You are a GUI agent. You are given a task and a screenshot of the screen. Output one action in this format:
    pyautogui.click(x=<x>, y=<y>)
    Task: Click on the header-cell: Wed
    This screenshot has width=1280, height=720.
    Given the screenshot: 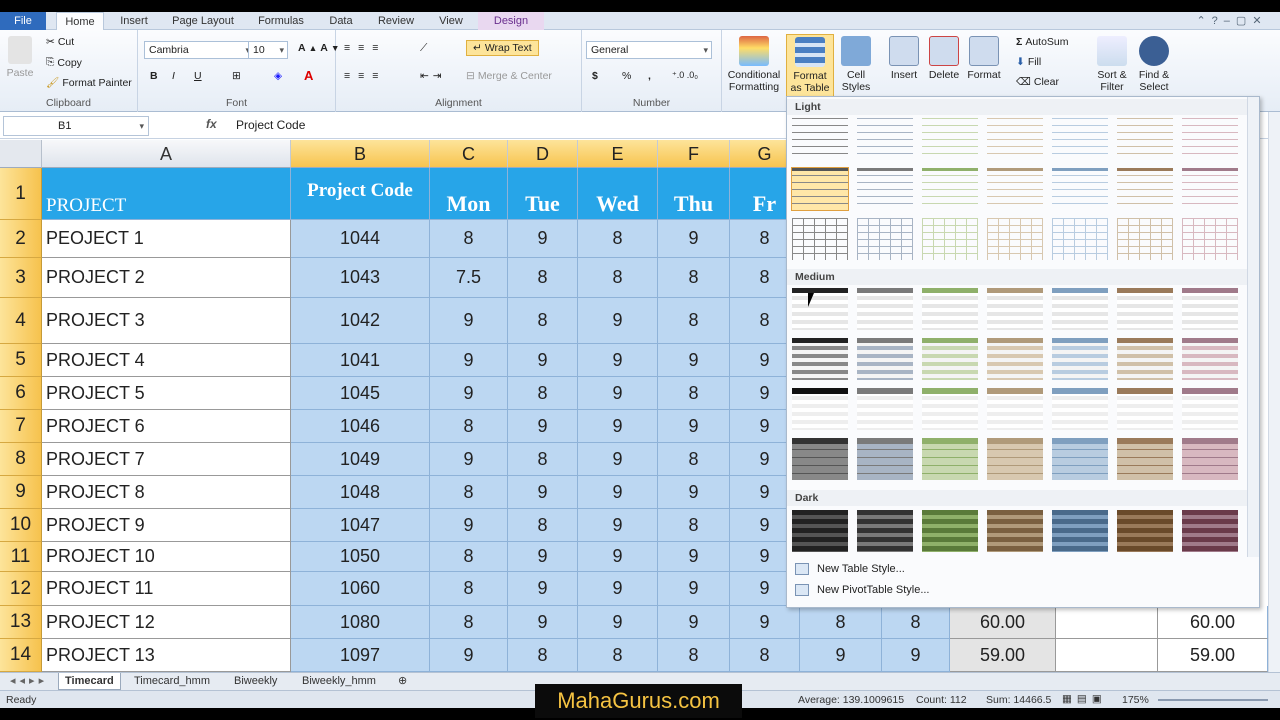 What is the action you would take?
    pyautogui.click(x=618, y=194)
    